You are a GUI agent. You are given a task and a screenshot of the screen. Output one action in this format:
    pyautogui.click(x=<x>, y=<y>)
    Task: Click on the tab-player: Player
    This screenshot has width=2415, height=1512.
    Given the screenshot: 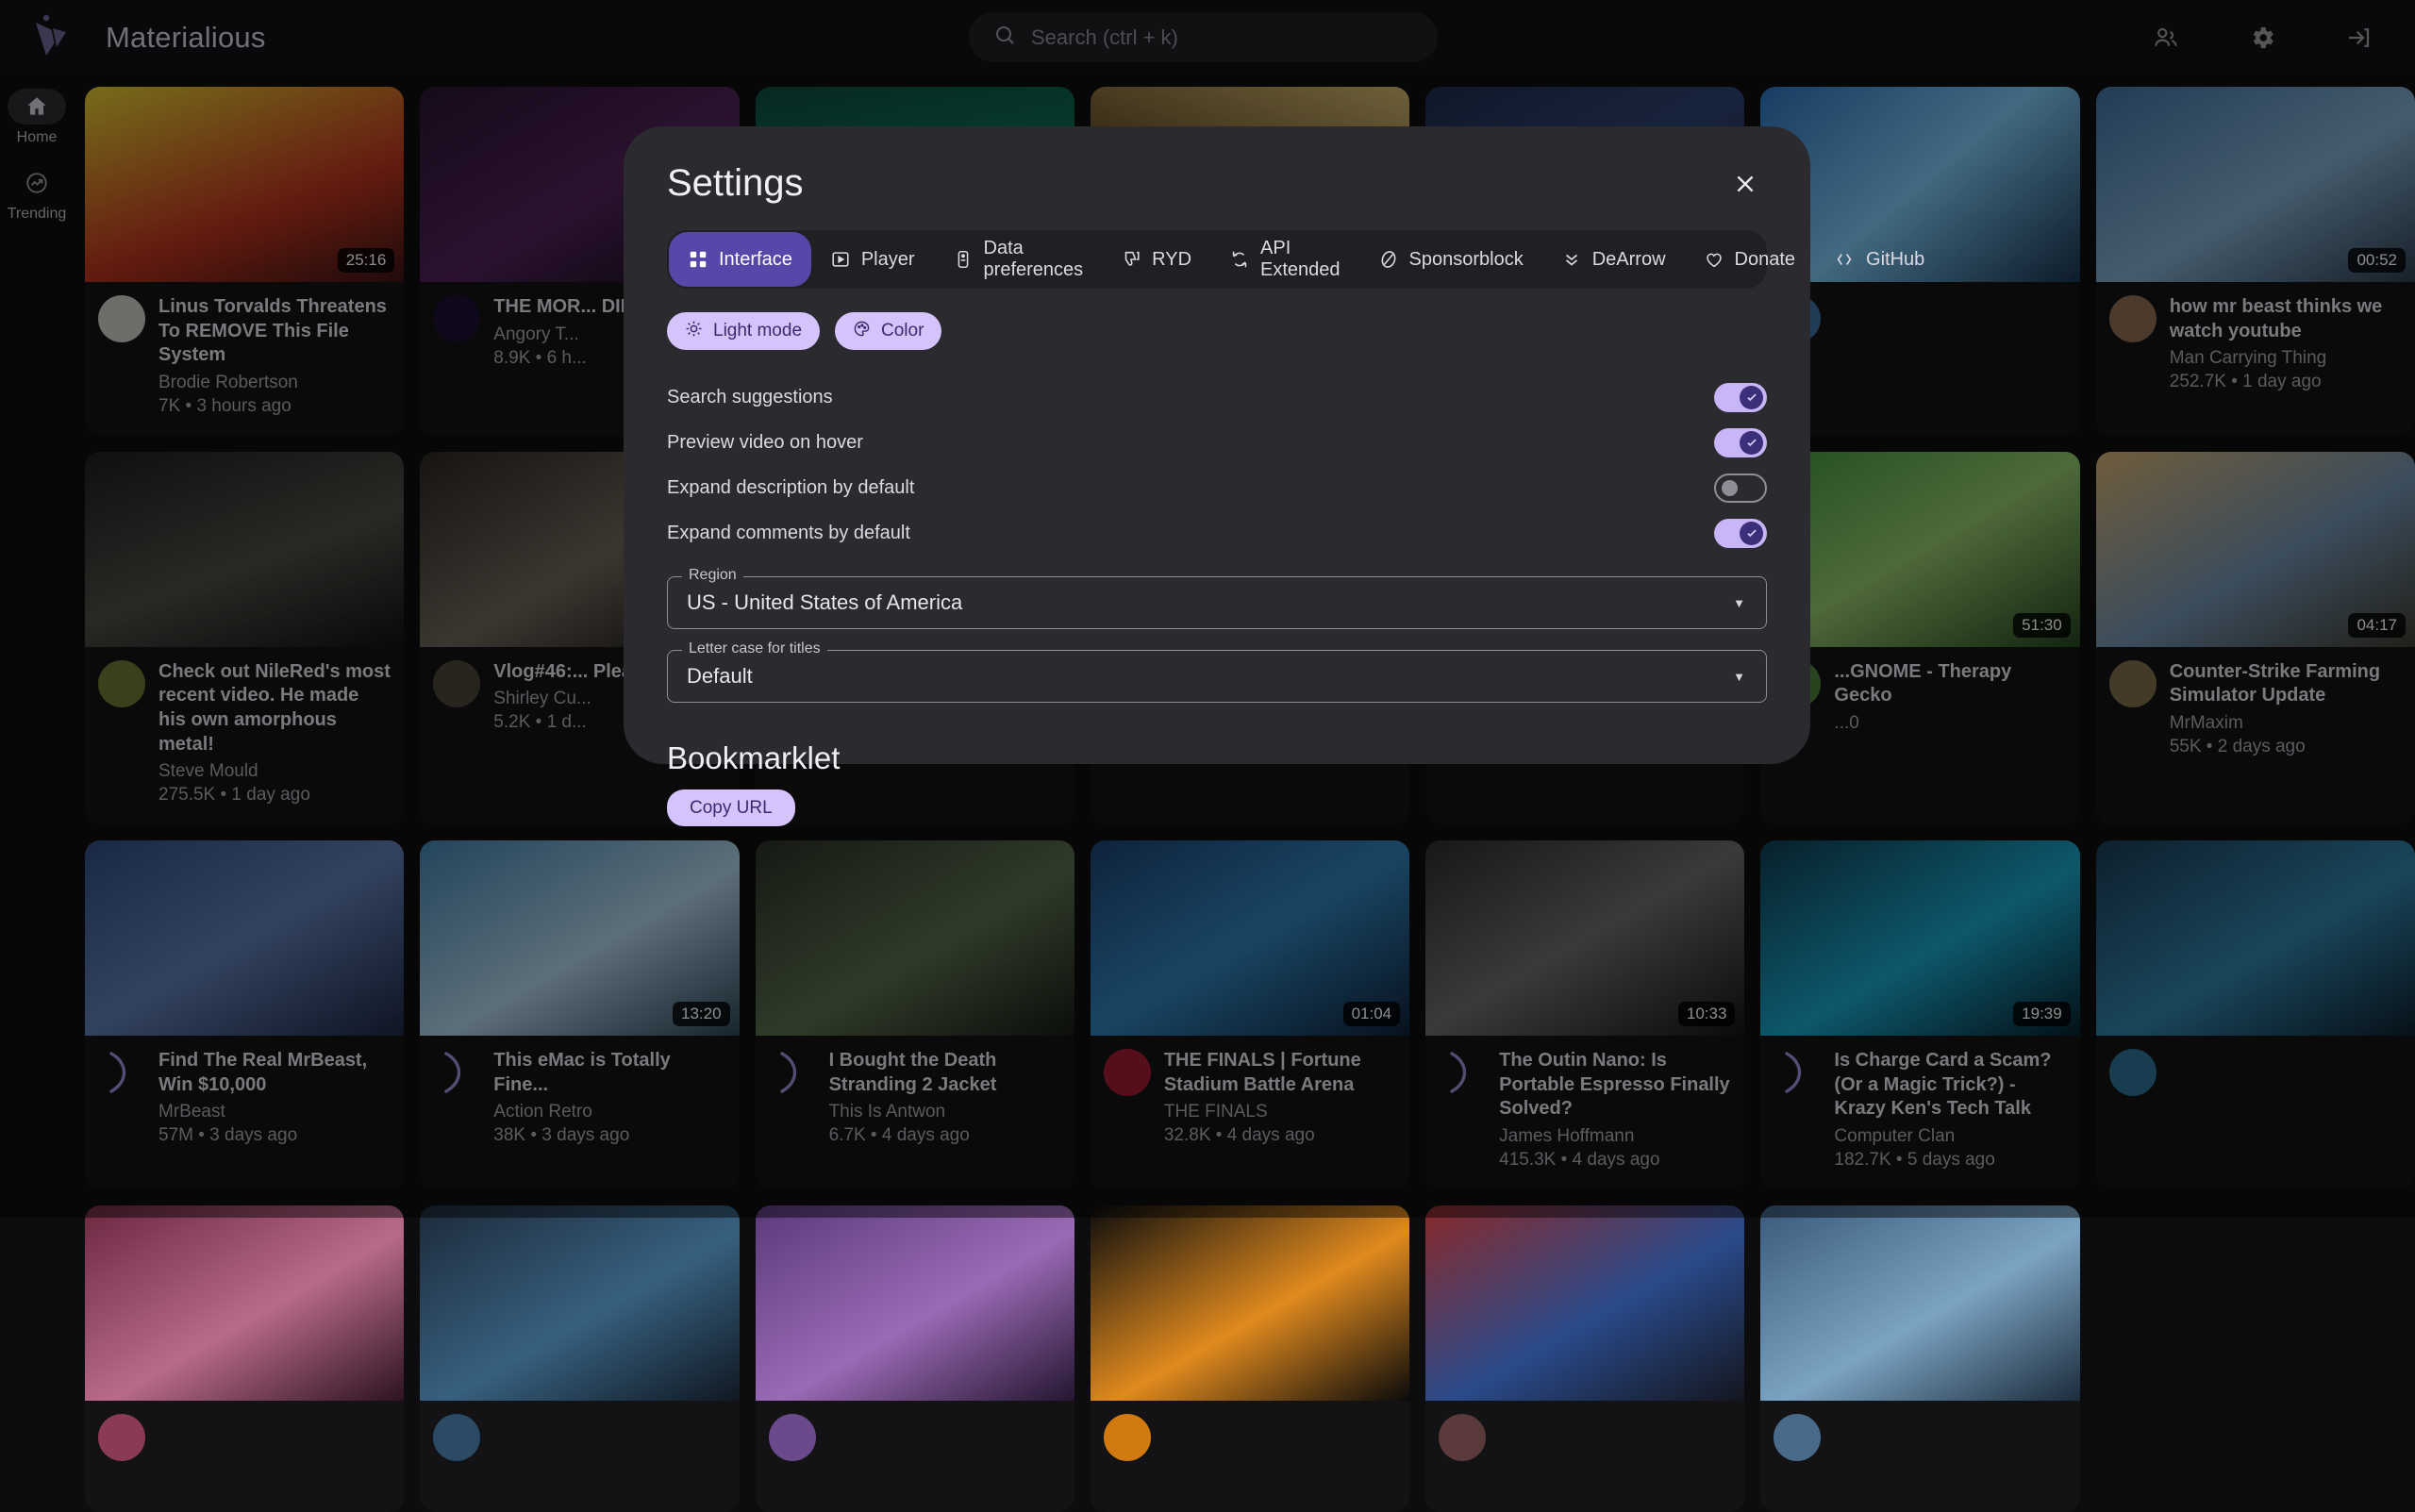 What is the action you would take?
    pyautogui.click(x=872, y=259)
    